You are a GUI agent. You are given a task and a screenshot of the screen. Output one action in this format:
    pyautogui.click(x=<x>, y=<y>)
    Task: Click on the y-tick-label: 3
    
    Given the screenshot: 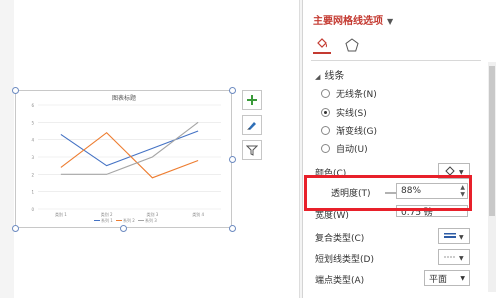 What is the action you would take?
    pyautogui.click(x=32, y=157)
    